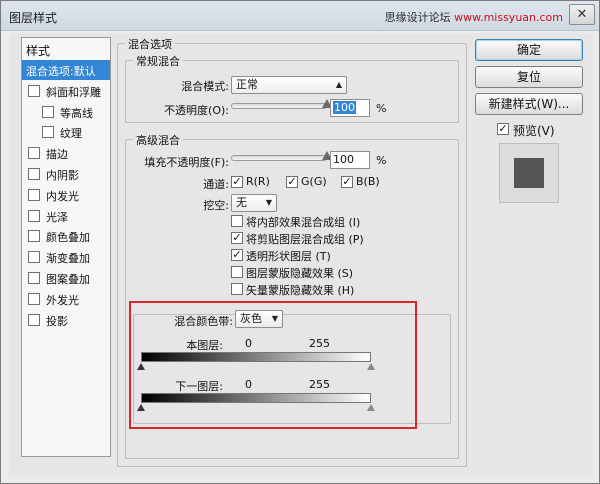  I want to click on channels-label: 通道:, so click(216, 184).